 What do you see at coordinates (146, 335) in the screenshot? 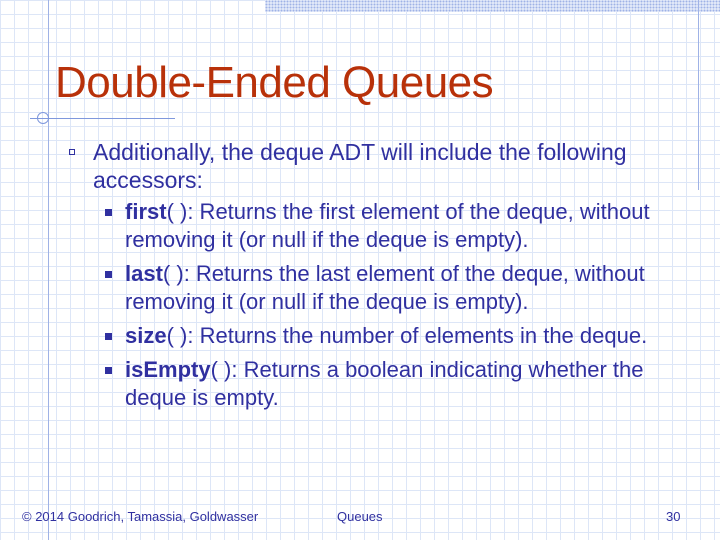
I see `method-name: size` at bounding box center [146, 335].